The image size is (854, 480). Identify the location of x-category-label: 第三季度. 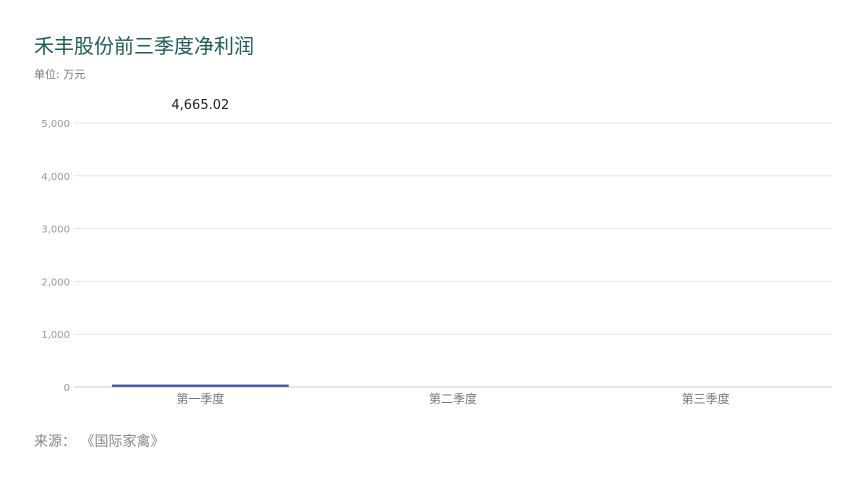
(706, 398).